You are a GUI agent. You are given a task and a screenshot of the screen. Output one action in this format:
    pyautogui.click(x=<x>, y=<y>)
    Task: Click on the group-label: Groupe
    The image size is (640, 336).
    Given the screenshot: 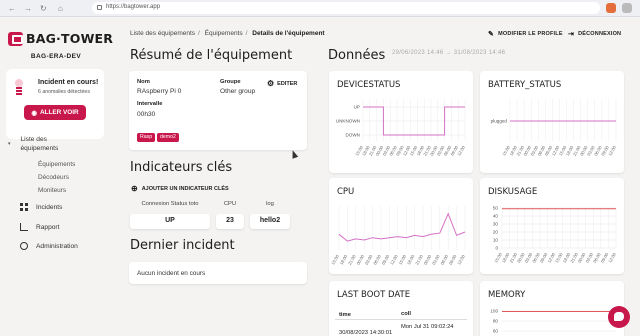 What is the action you would take?
    pyautogui.click(x=230, y=82)
    